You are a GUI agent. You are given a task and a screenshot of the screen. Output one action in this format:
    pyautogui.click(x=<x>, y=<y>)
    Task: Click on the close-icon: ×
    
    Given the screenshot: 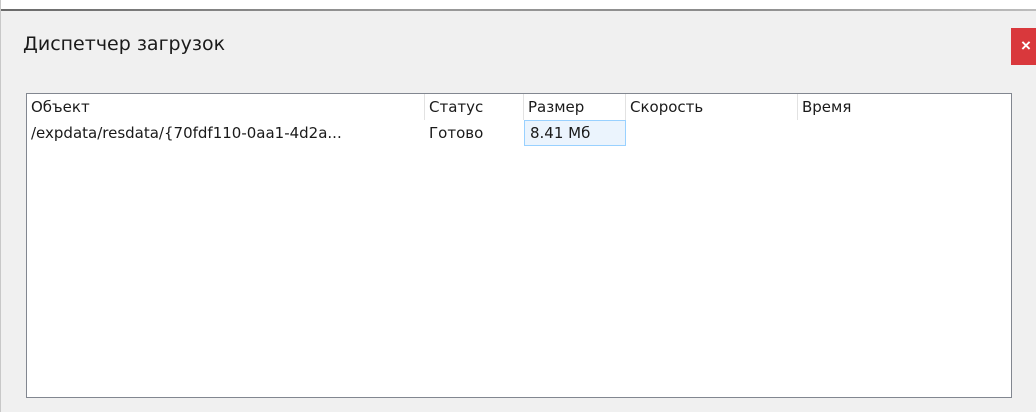 What is the action you would take?
    pyautogui.click(x=1026, y=45)
    